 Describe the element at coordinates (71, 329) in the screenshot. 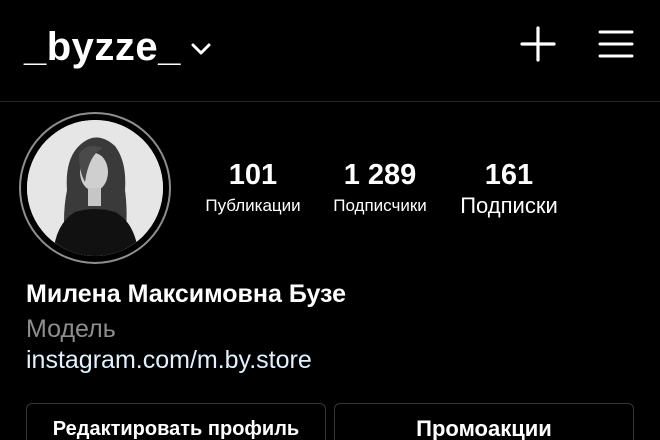

I see `profile-category: Модель` at that location.